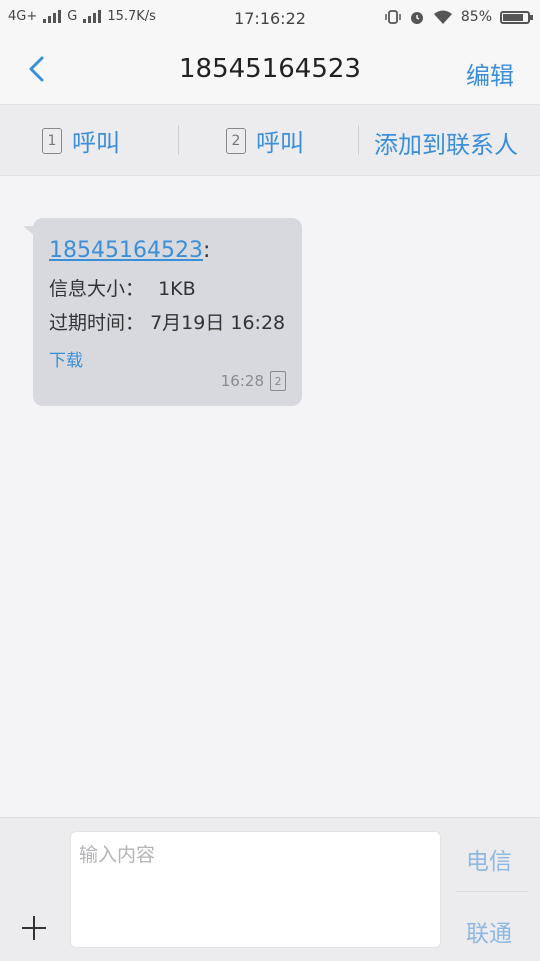  What do you see at coordinates (459, 17) in the screenshot?
I see `status-right: 85%` at bounding box center [459, 17].